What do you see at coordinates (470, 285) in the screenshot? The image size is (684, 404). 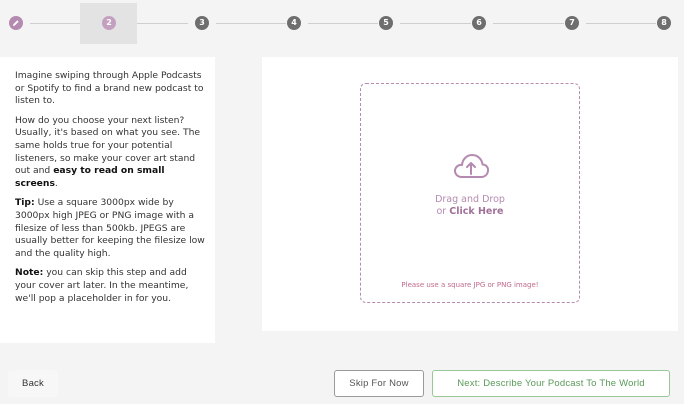 I see `upload-hint: Please use a square JPG or PNG image!` at bounding box center [470, 285].